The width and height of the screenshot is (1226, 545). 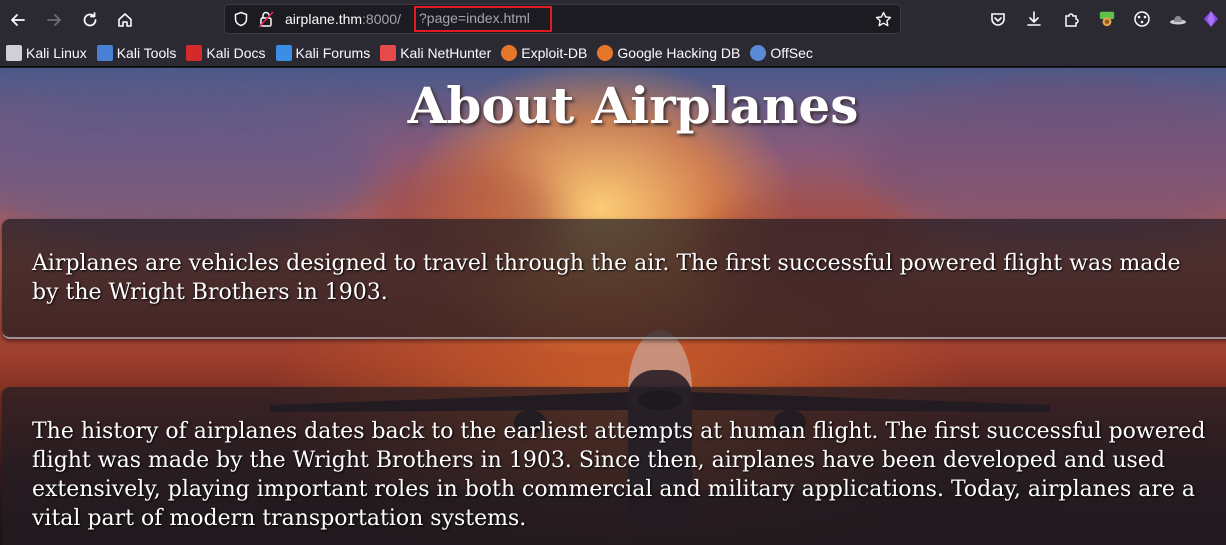 What do you see at coordinates (605, 52) in the screenshot?
I see `ghdb-icon` at bounding box center [605, 52].